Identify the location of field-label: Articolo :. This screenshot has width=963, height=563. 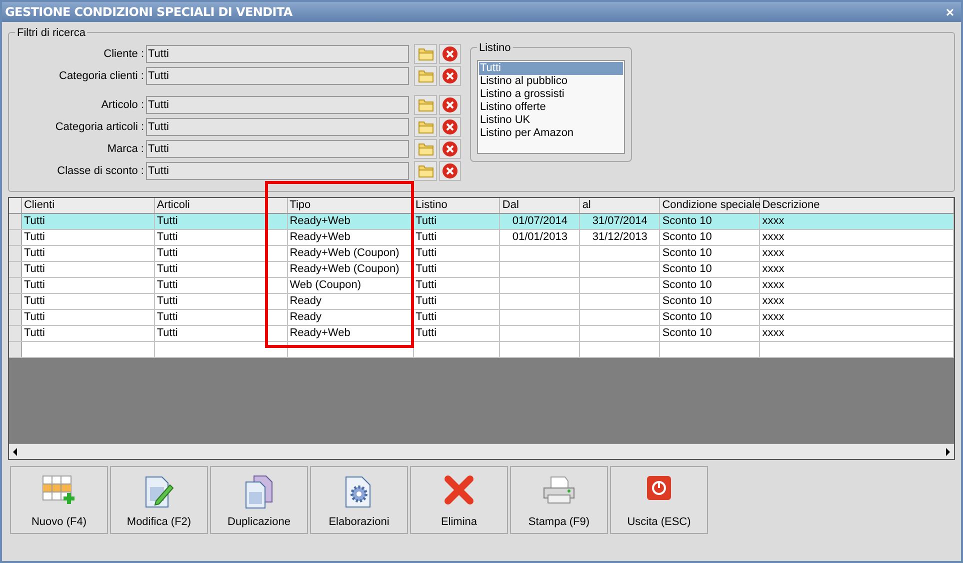
(122, 105).